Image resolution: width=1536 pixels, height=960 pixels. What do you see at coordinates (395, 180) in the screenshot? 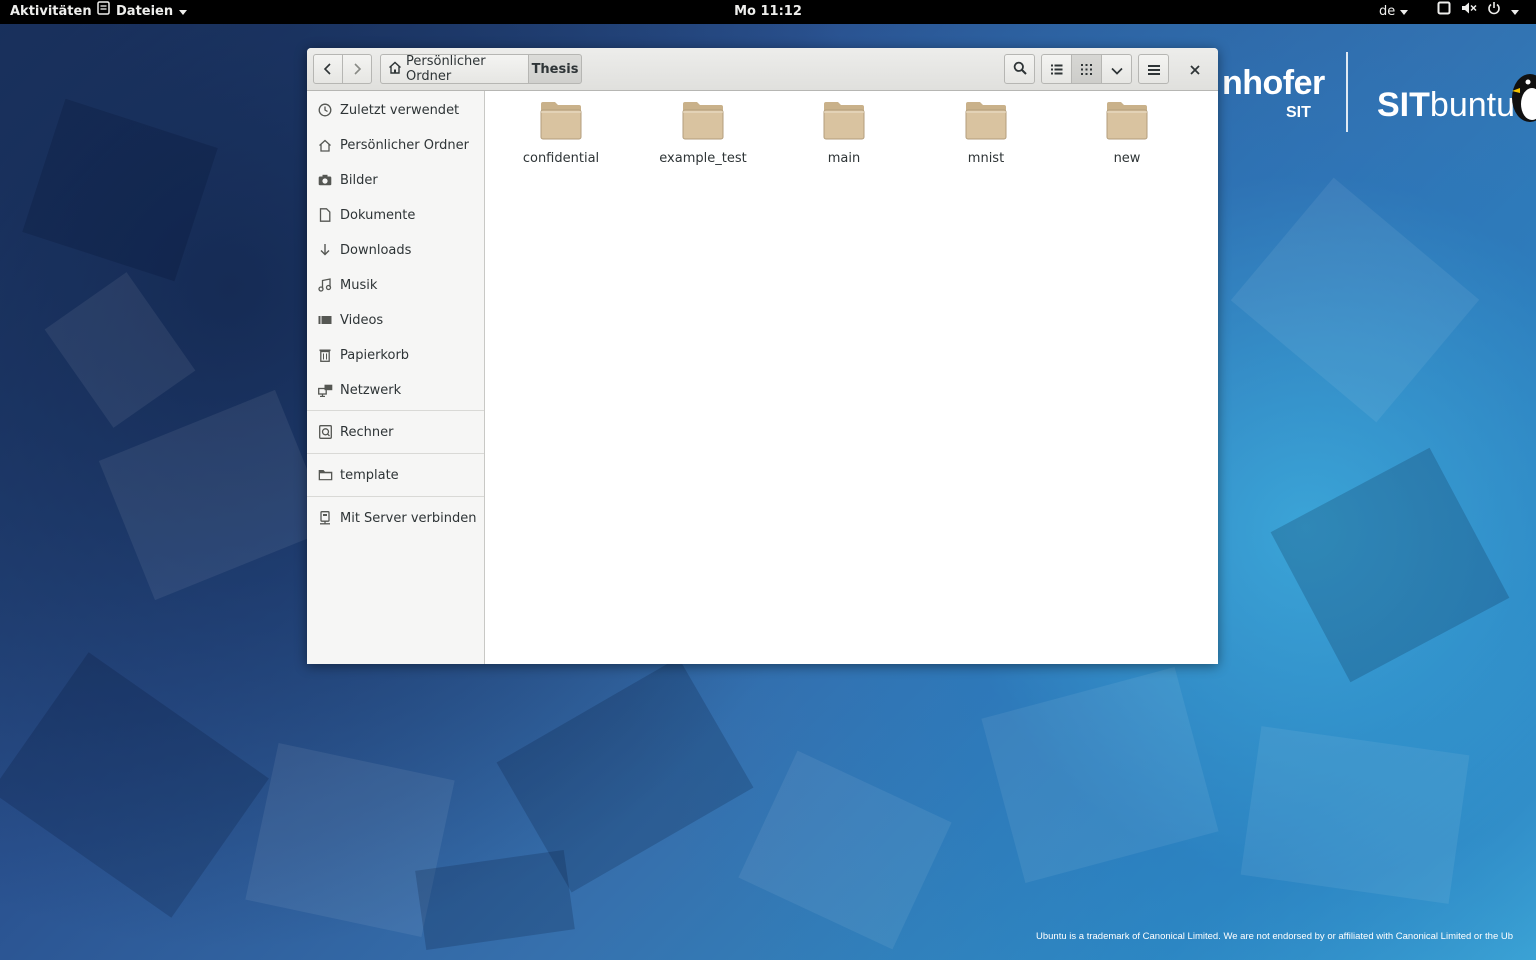
I see `sidebar-item-pictures: Bilder` at bounding box center [395, 180].